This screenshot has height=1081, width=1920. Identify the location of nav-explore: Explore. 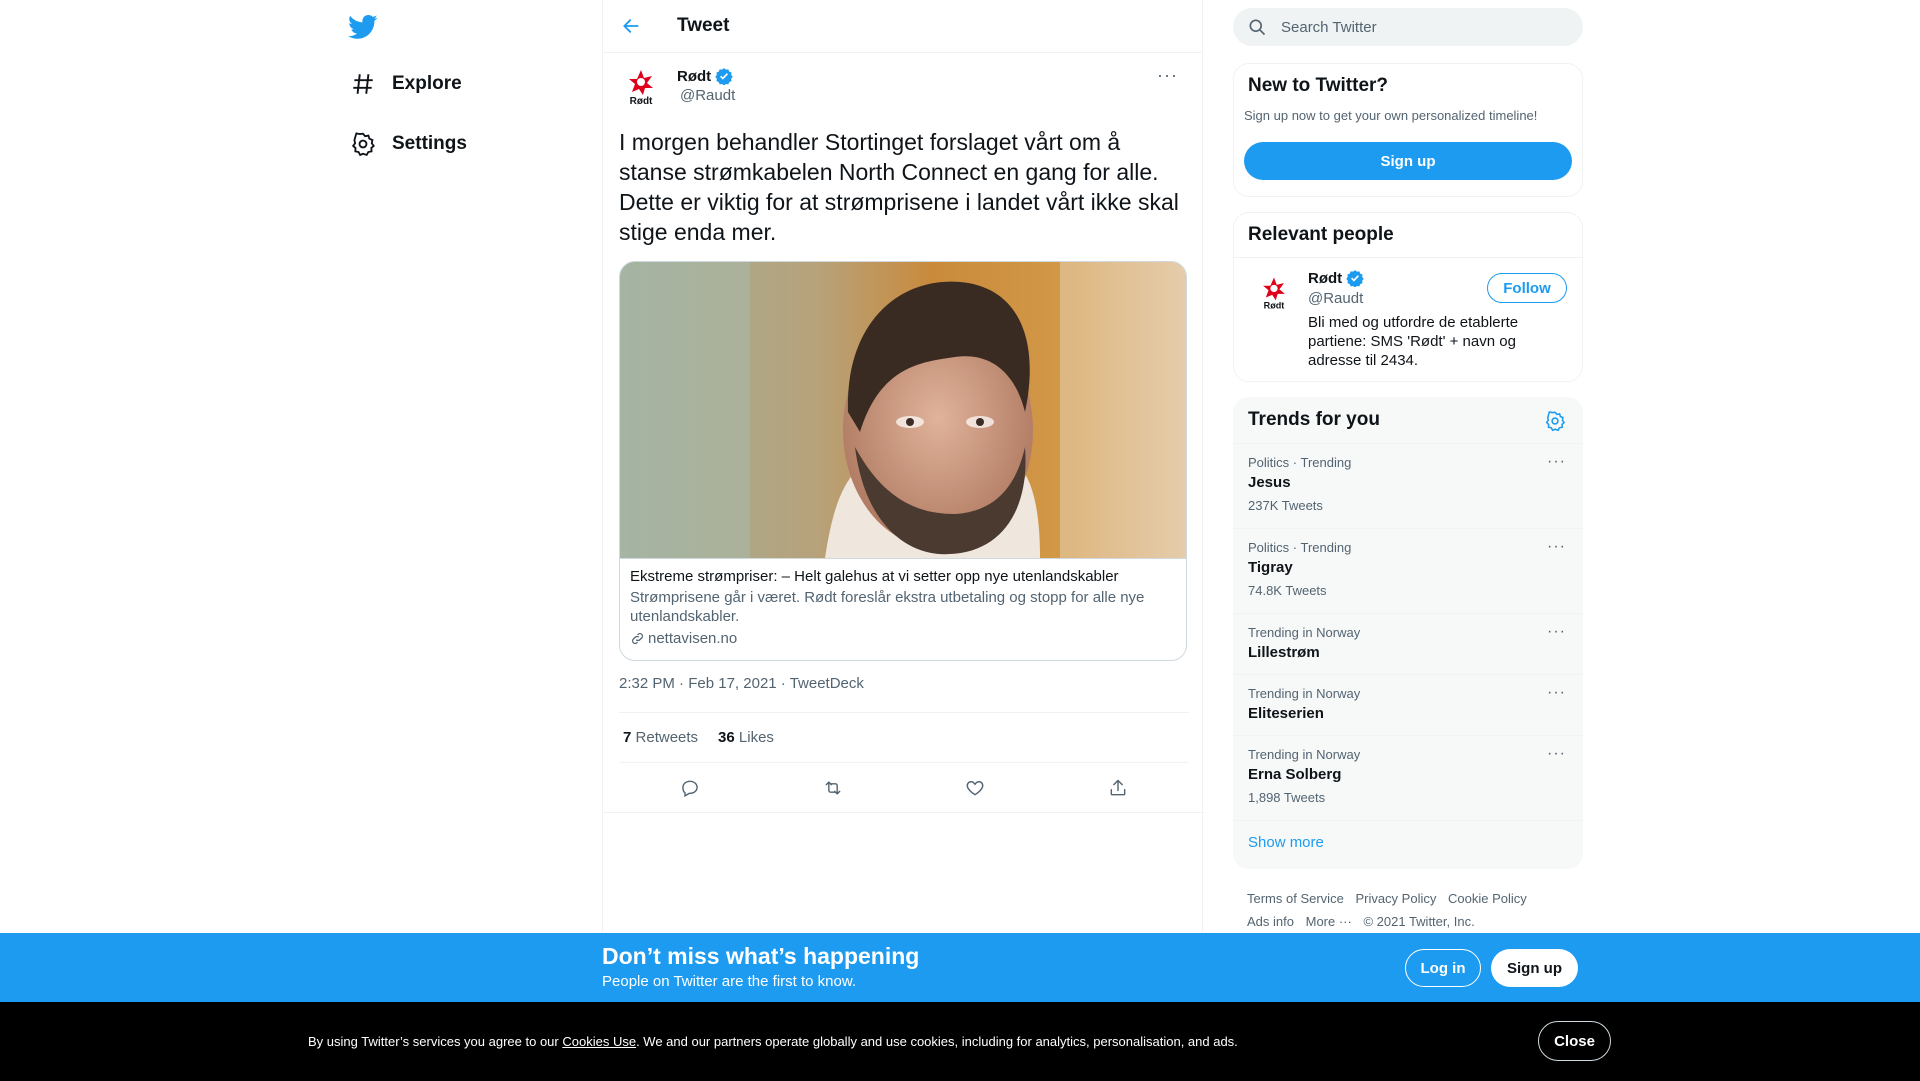
(405, 84).